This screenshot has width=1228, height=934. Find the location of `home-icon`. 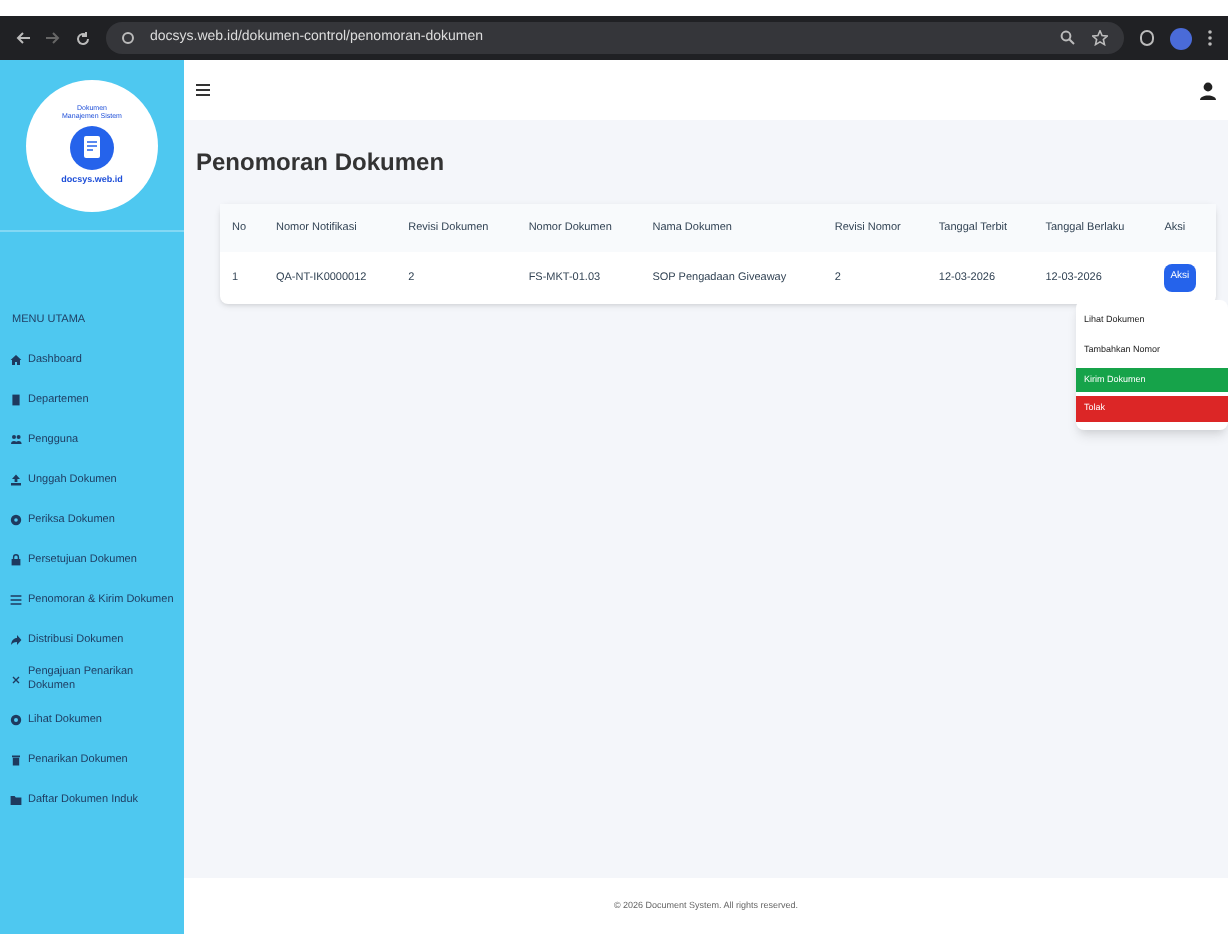

home-icon is located at coordinates (16, 360).